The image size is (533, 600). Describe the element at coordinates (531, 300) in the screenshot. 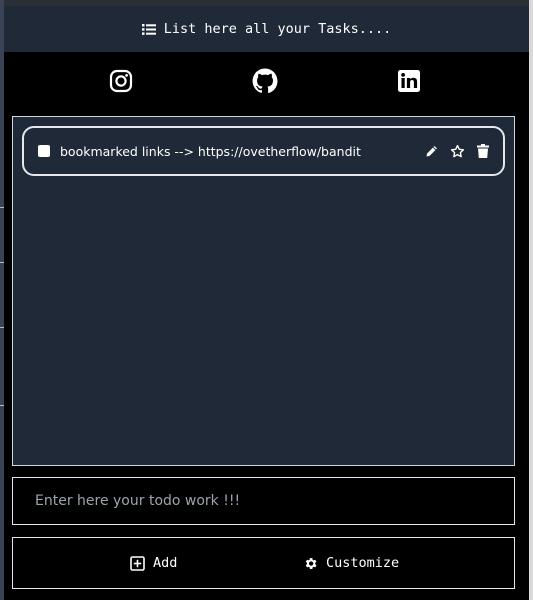

I see `background-page-right` at that location.